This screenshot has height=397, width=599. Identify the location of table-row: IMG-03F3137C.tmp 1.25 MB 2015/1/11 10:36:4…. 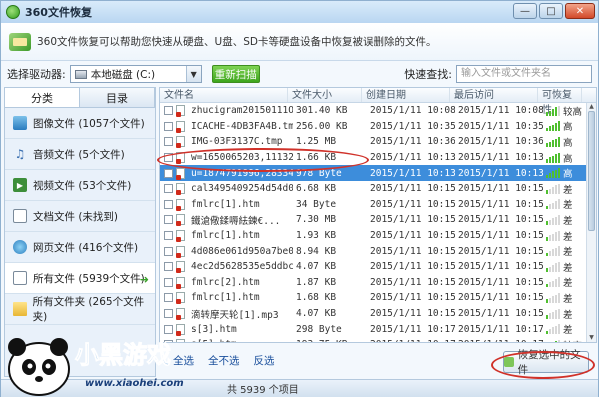
(378, 142).